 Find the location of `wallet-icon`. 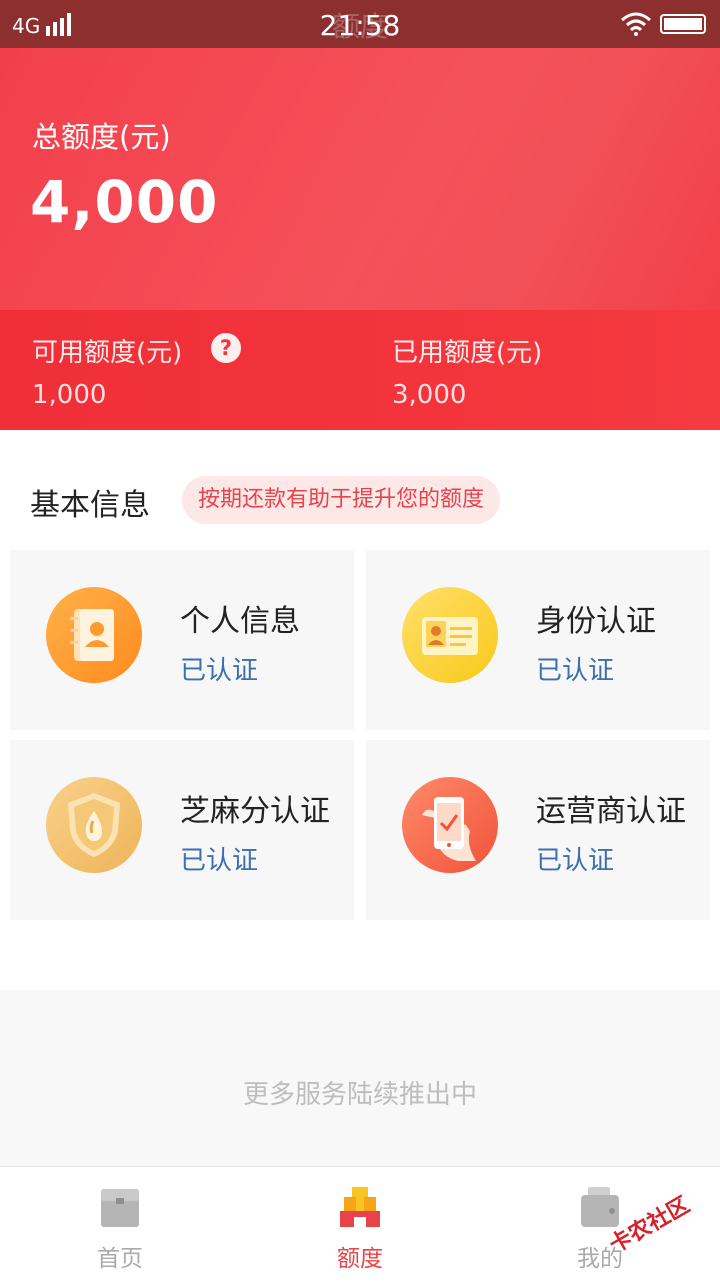

wallet-icon is located at coordinates (600, 1207).